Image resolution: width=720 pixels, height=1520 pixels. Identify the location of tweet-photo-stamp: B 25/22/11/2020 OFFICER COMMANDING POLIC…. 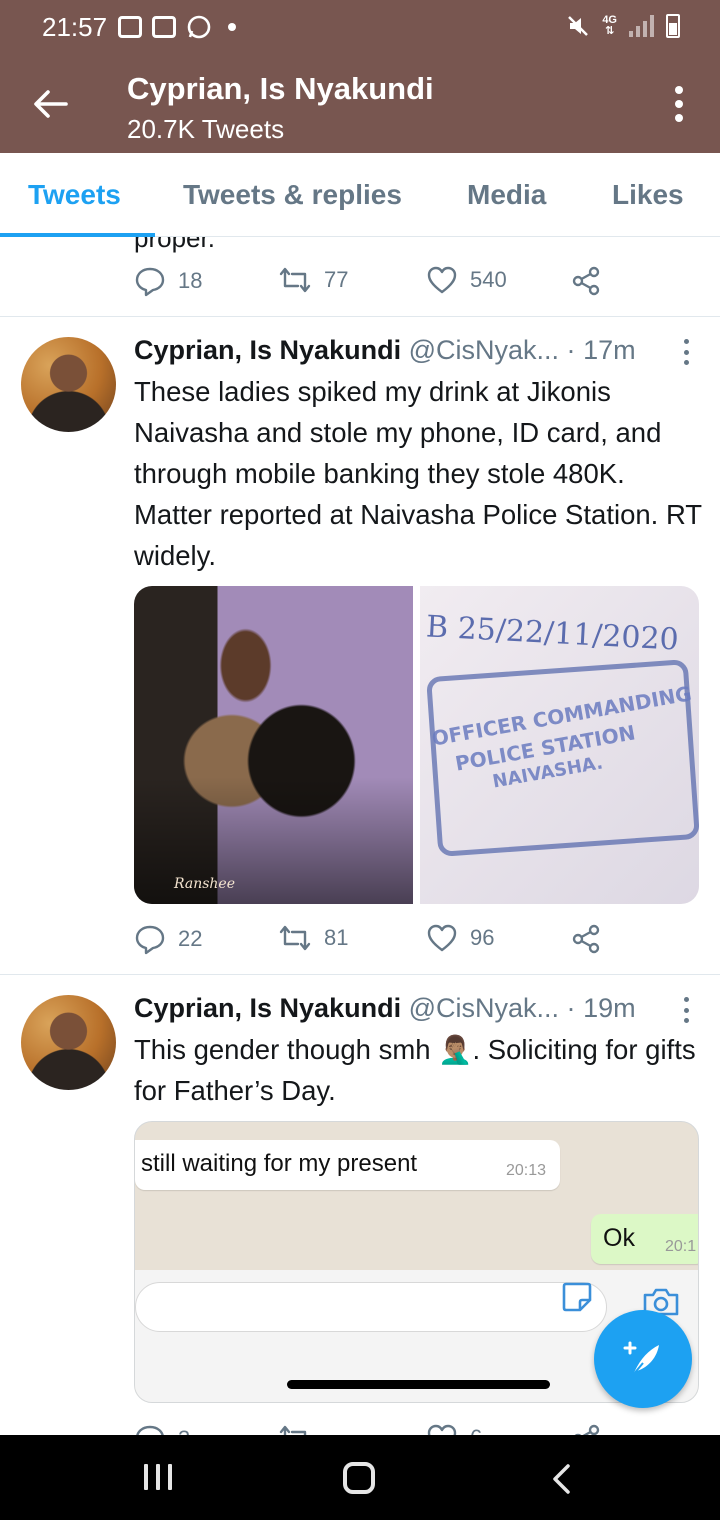
(559, 745).